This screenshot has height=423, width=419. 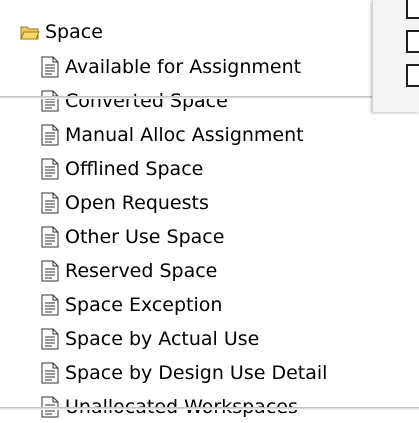 I want to click on tree-item-manual-alloc-assignment: Manual Alloc Assignment, so click(x=172, y=135).